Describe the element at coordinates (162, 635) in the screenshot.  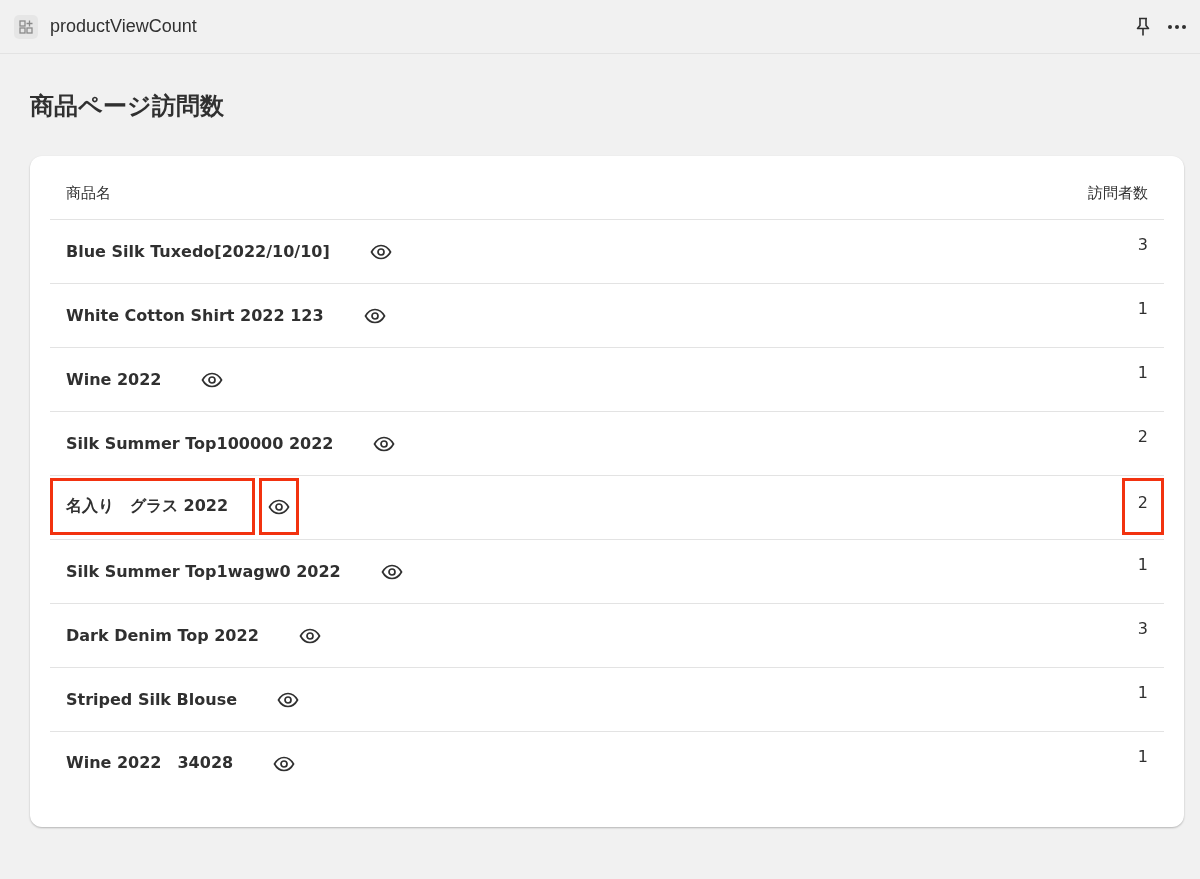
I see `product-name: Dark Denim Top 2022` at that location.